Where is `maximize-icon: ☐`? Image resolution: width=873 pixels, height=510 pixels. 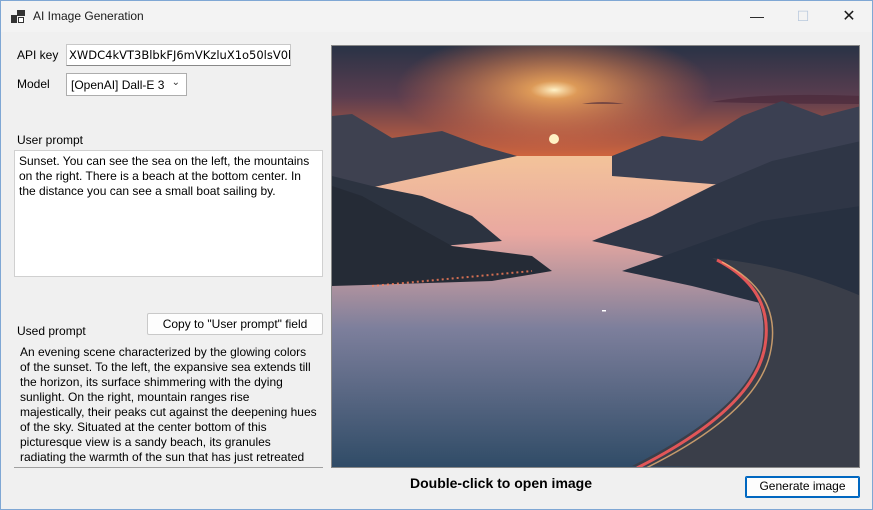 maximize-icon: ☐ is located at coordinates (803, 16).